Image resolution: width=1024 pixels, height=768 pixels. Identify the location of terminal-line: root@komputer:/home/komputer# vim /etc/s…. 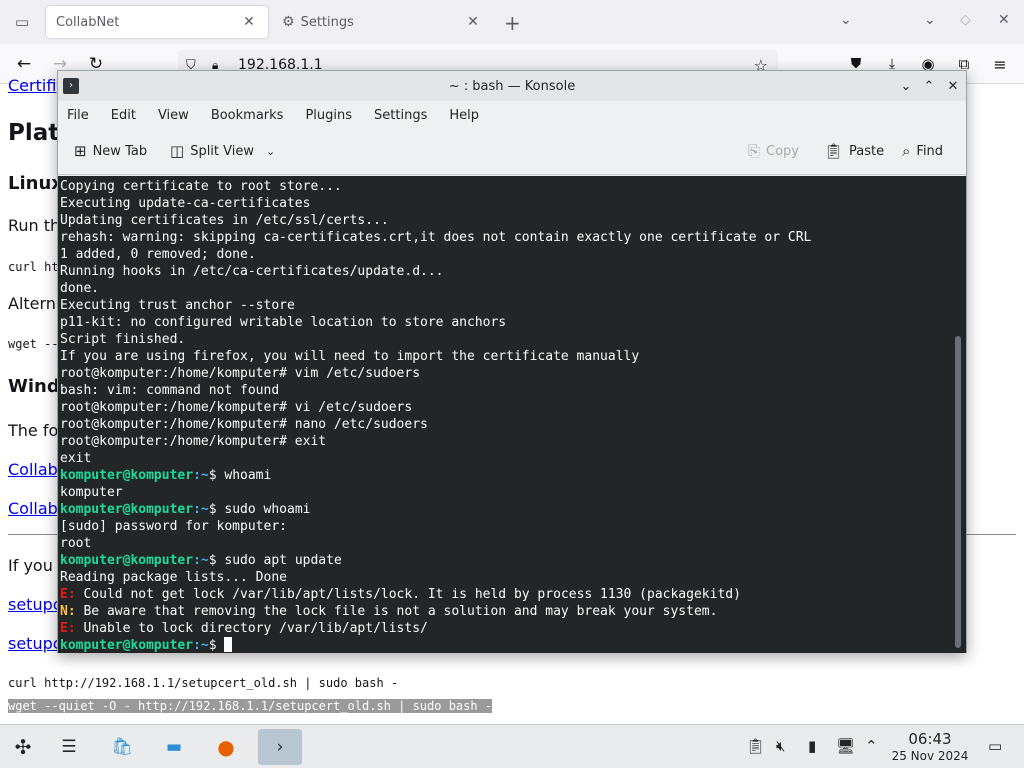
(240, 373).